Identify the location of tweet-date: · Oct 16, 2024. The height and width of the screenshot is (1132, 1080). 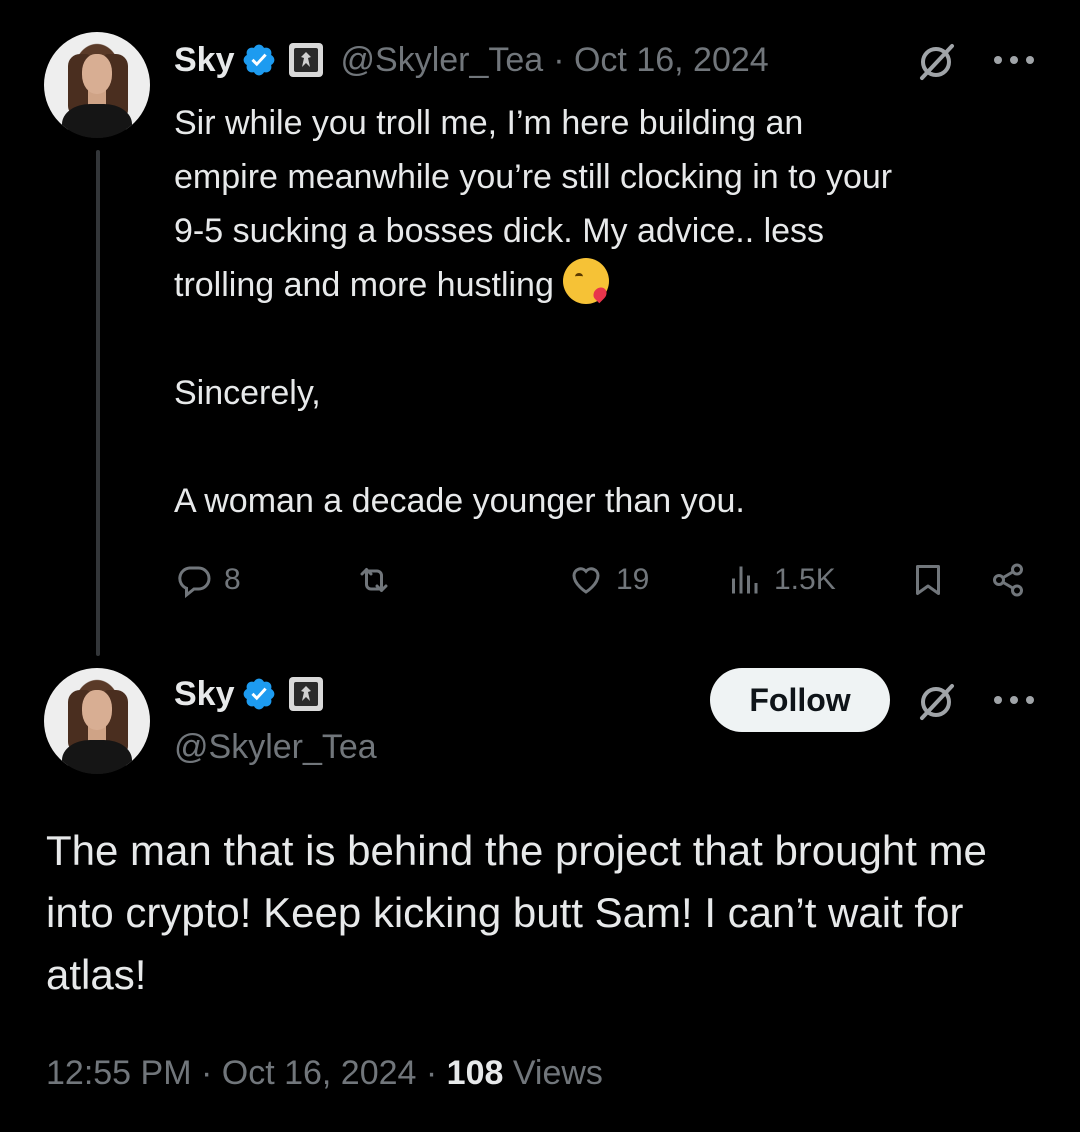
(660, 60).